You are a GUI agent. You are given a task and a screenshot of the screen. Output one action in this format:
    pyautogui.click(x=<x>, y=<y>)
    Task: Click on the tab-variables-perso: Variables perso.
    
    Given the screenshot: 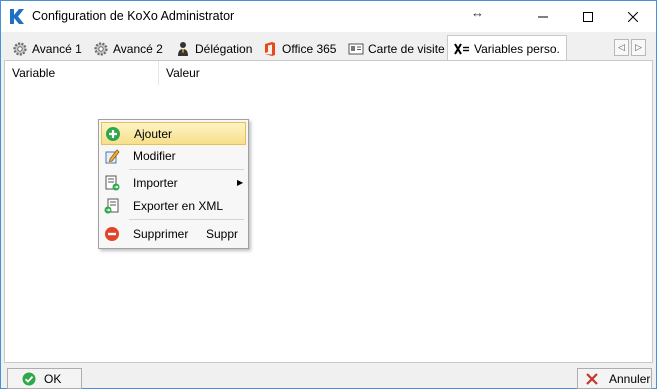 What is the action you would take?
    pyautogui.click(x=507, y=48)
    